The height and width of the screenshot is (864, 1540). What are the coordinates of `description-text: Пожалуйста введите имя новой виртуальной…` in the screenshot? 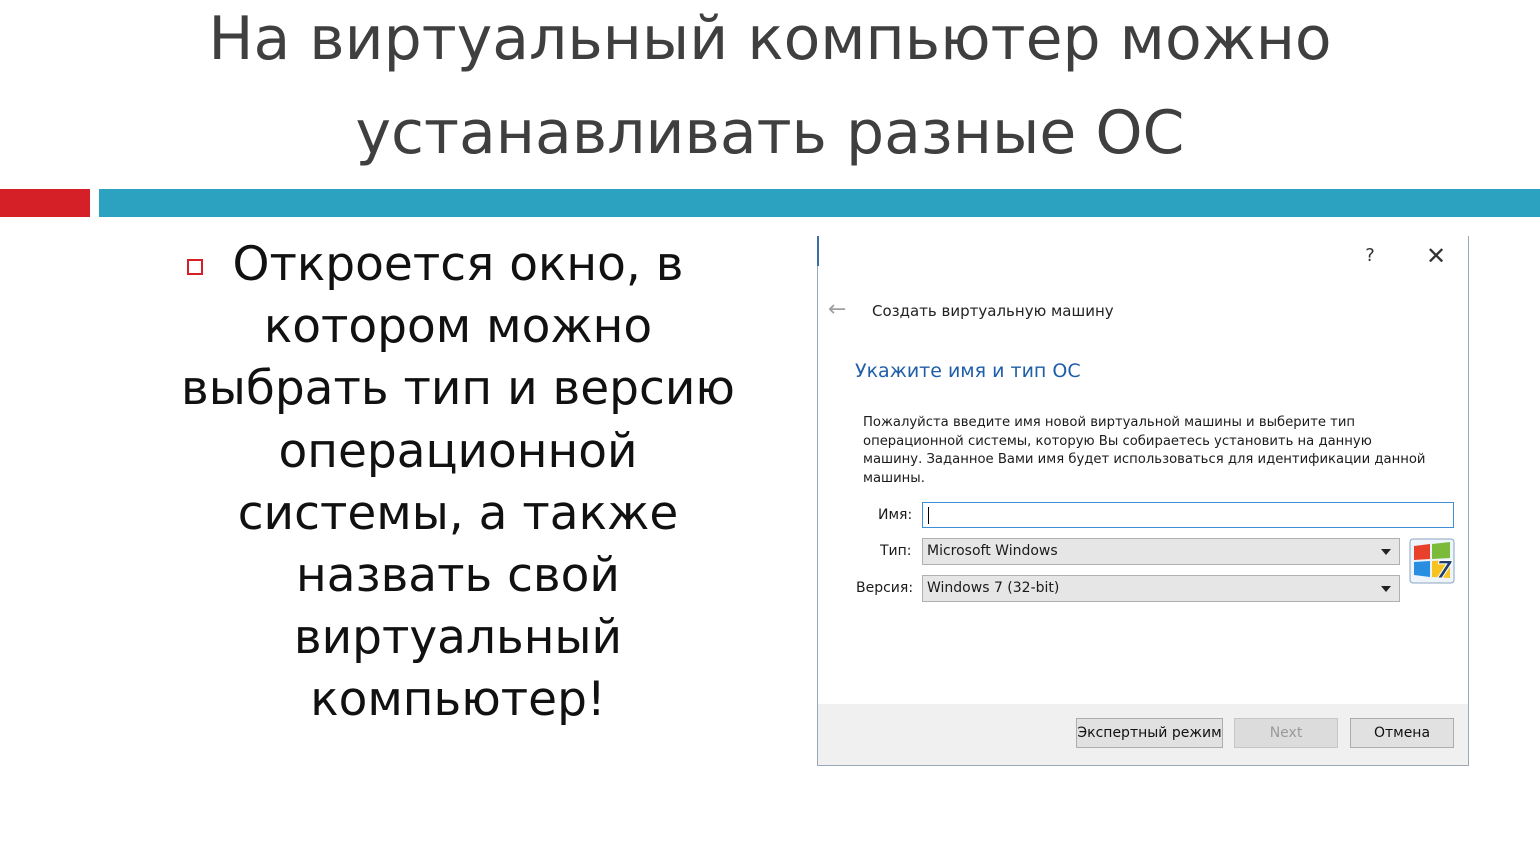 It's located at (1160, 451).